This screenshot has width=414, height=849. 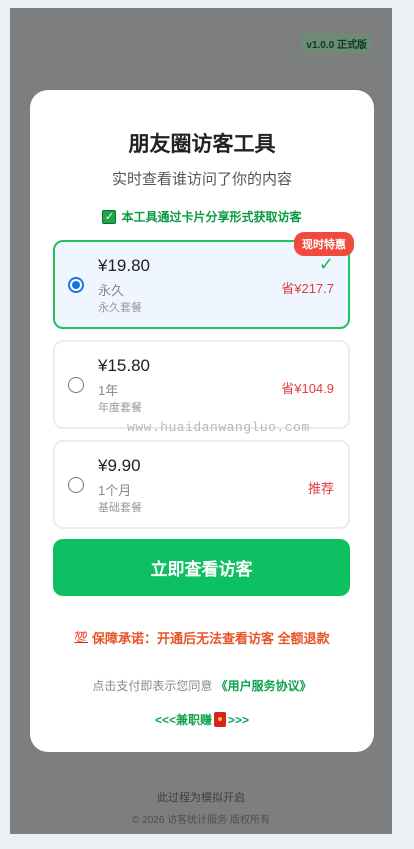 What do you see at coordinates (307, 288) in the screenshot?
I see `plan-savings: 省¥217.7` at bounding box center [307, 288].